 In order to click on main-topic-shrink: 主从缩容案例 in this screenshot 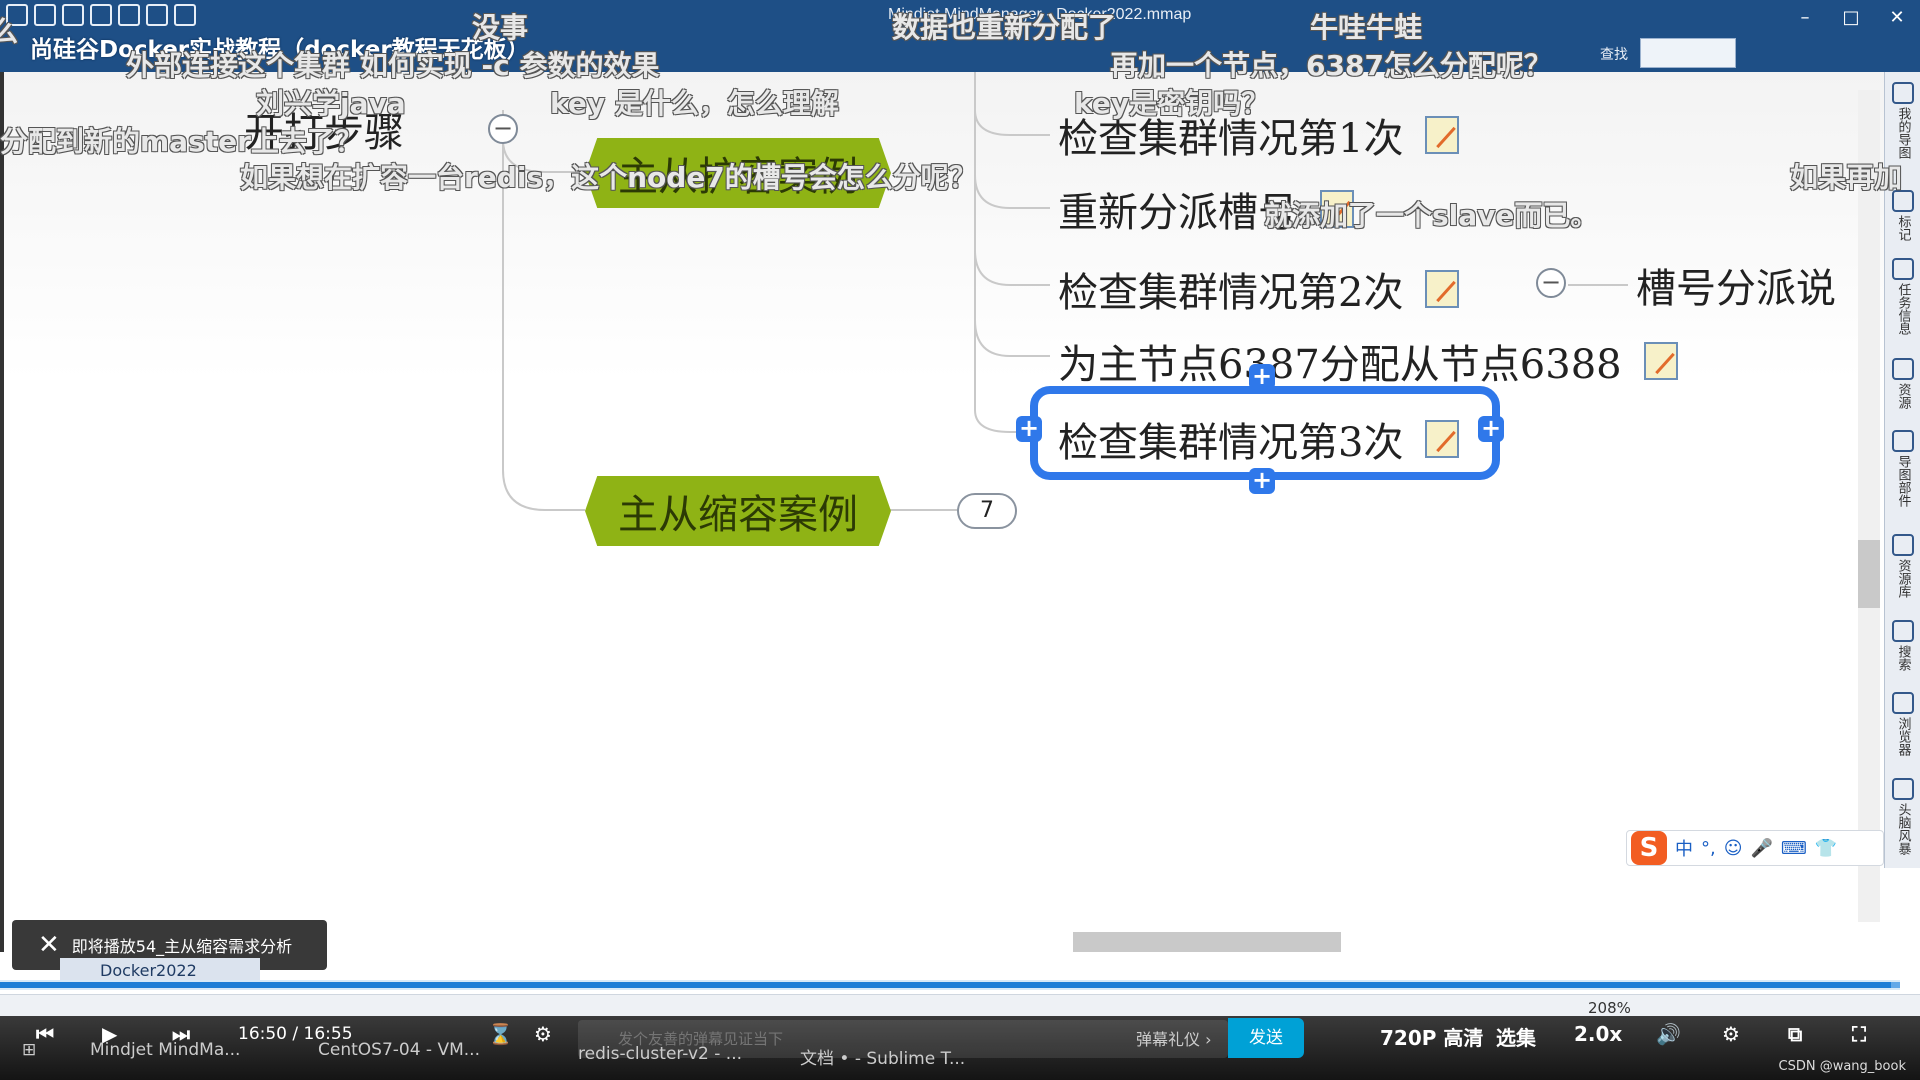, I will do `click(738, 511)`.